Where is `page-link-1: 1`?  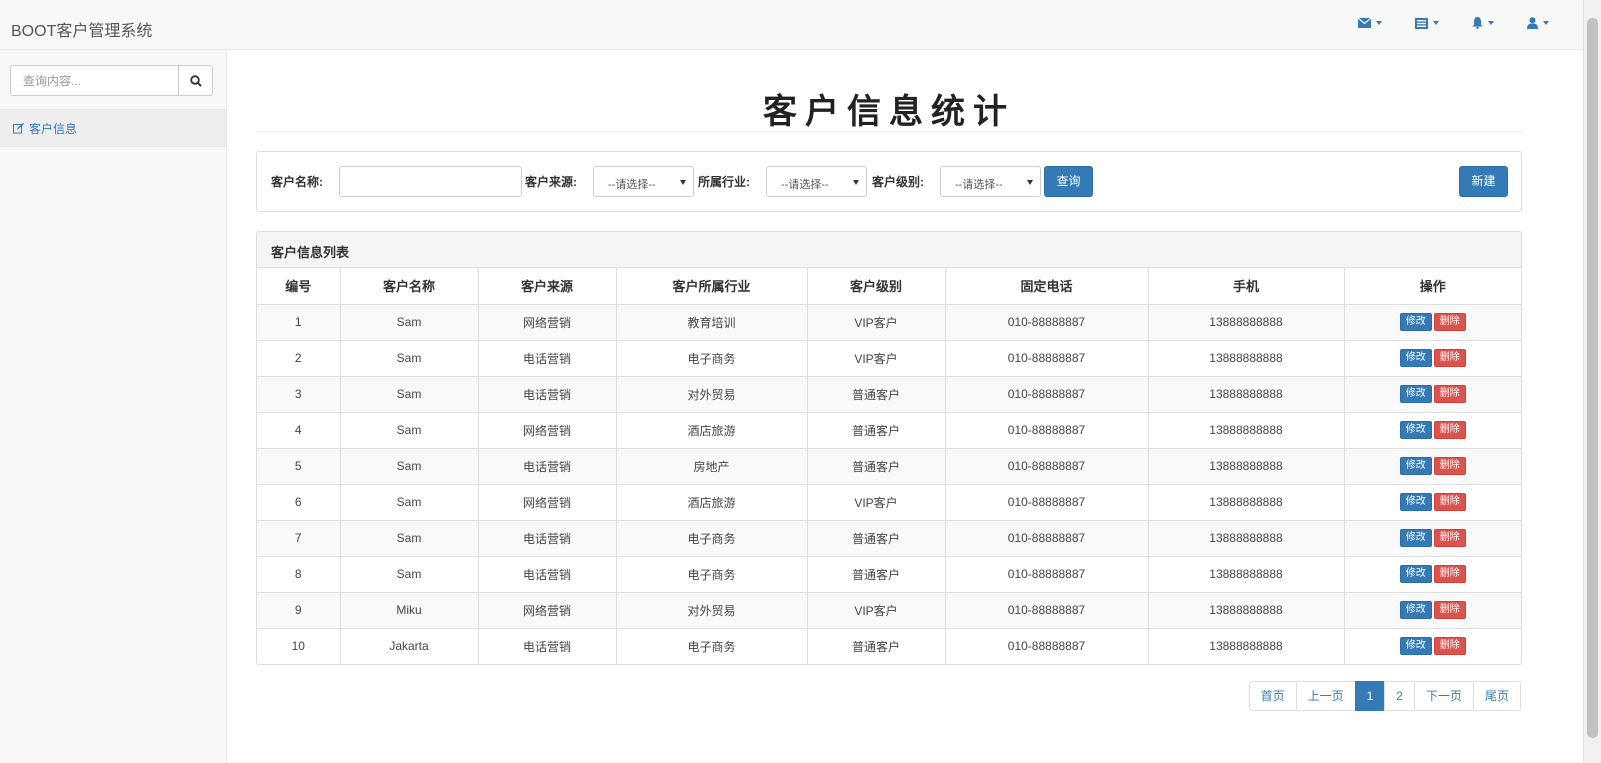
page-link-1: 1 is located at coordinates (1370, 696).